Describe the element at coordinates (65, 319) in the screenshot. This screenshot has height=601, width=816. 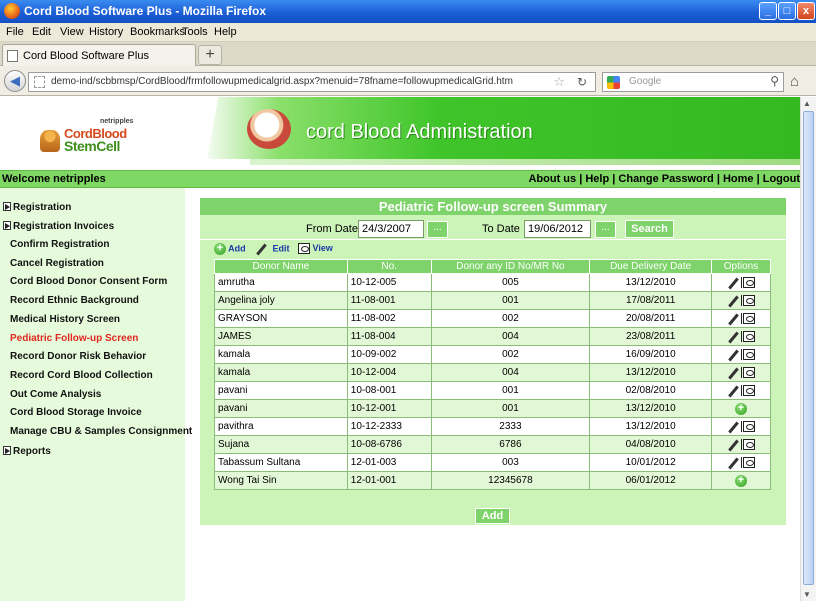
I see `sidebar-item-medical-history: Medical History Screen` at that location.